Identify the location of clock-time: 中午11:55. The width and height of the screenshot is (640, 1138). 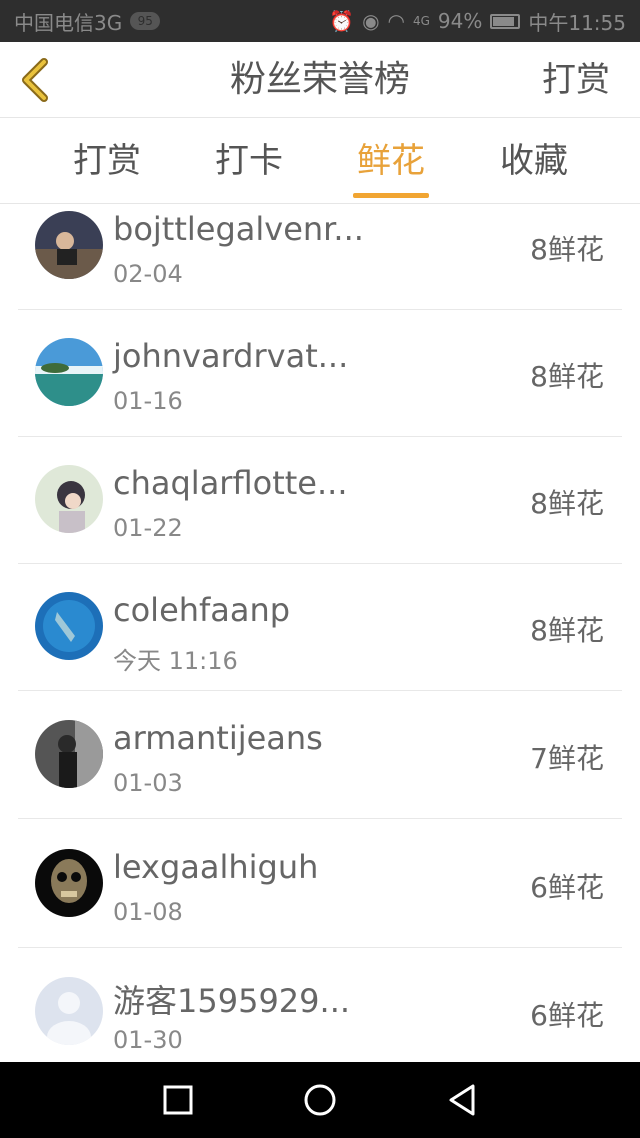
(577, 22).